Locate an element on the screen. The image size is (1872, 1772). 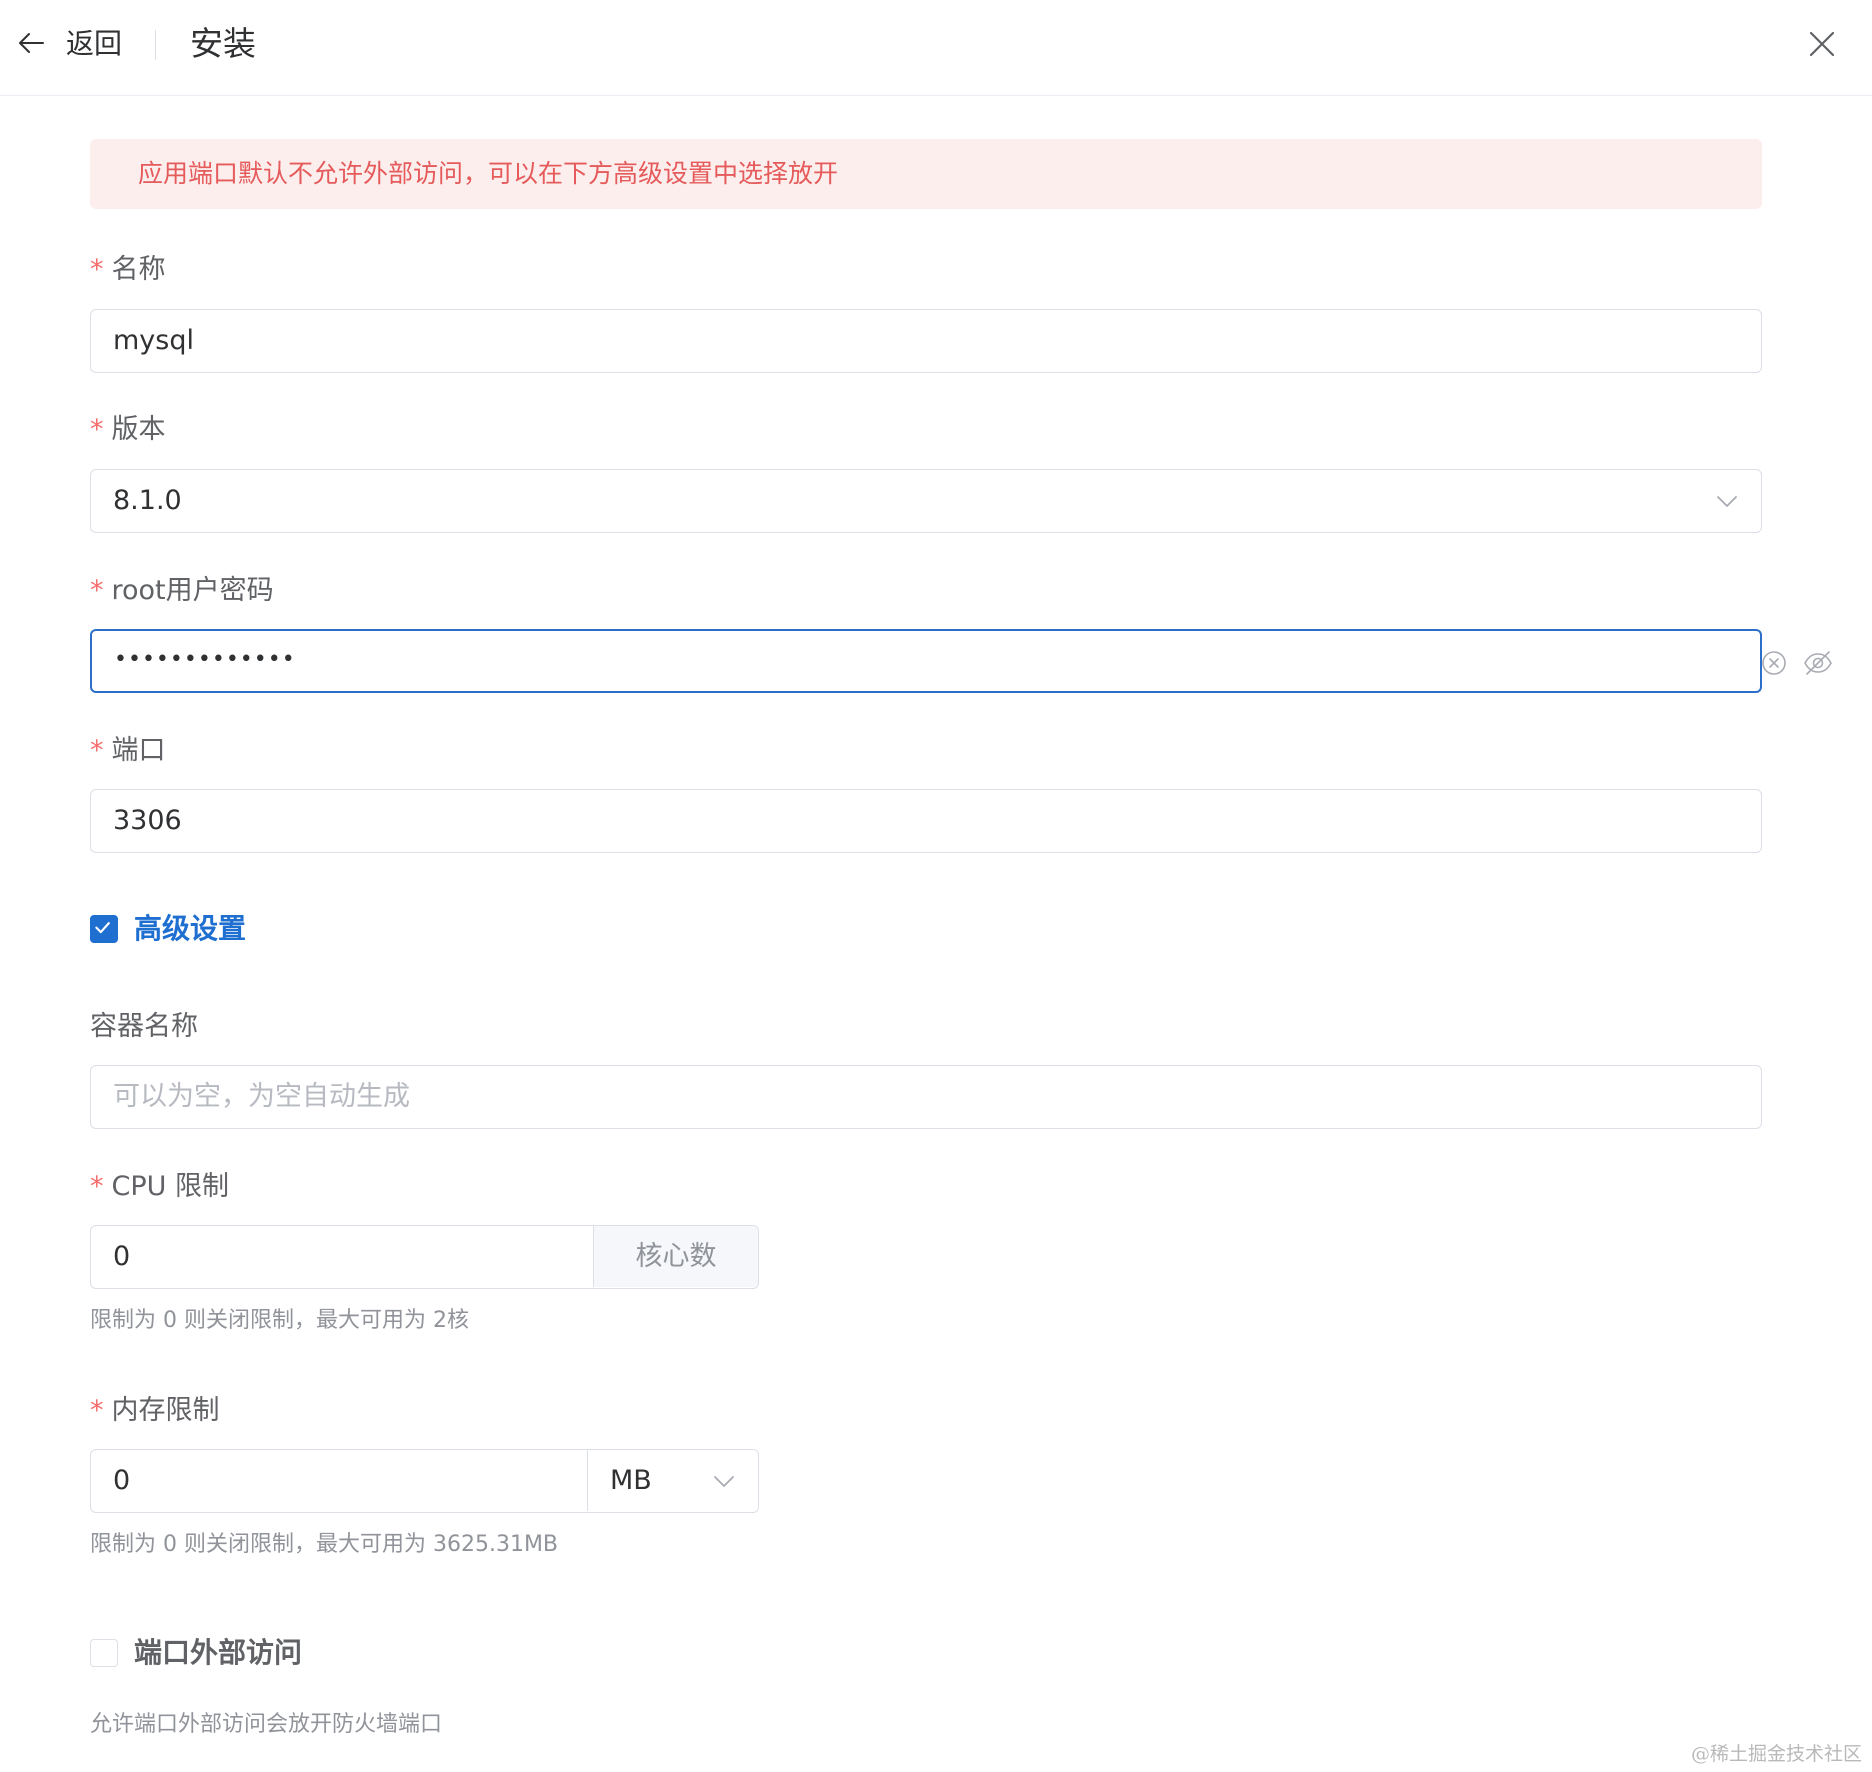
version-label: * 版本 is located at coordinates (128, 430).